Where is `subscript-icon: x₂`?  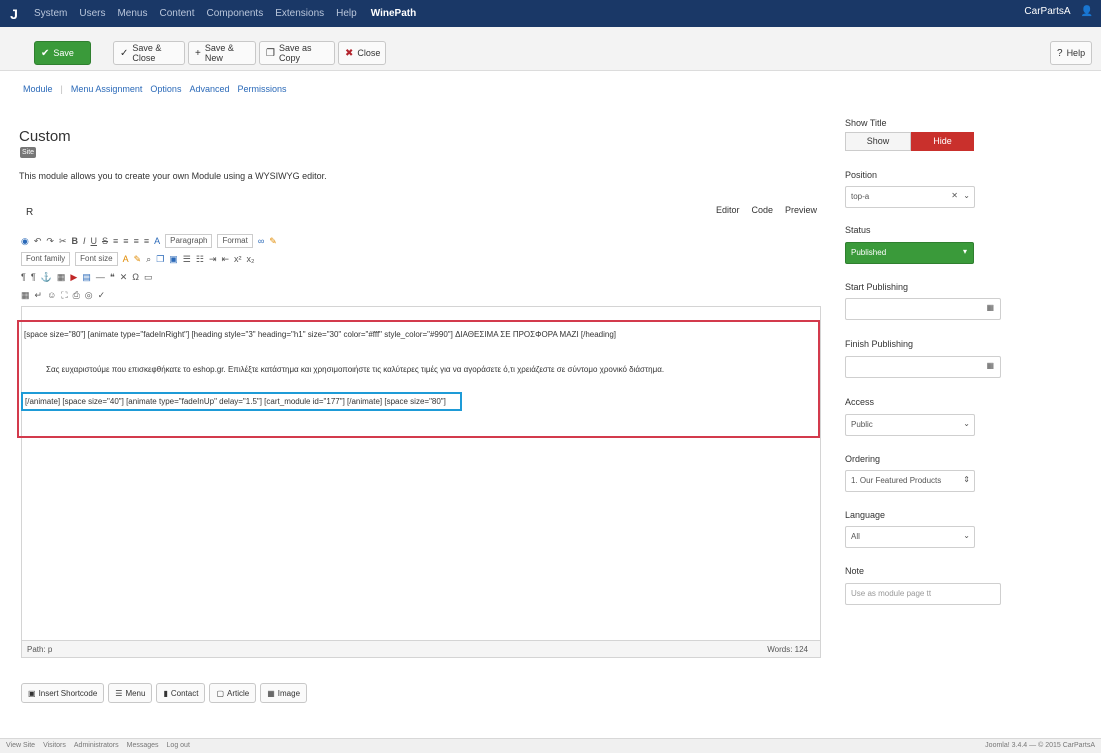 subscript-icon: x₂ is located at coordinates (251, 259).